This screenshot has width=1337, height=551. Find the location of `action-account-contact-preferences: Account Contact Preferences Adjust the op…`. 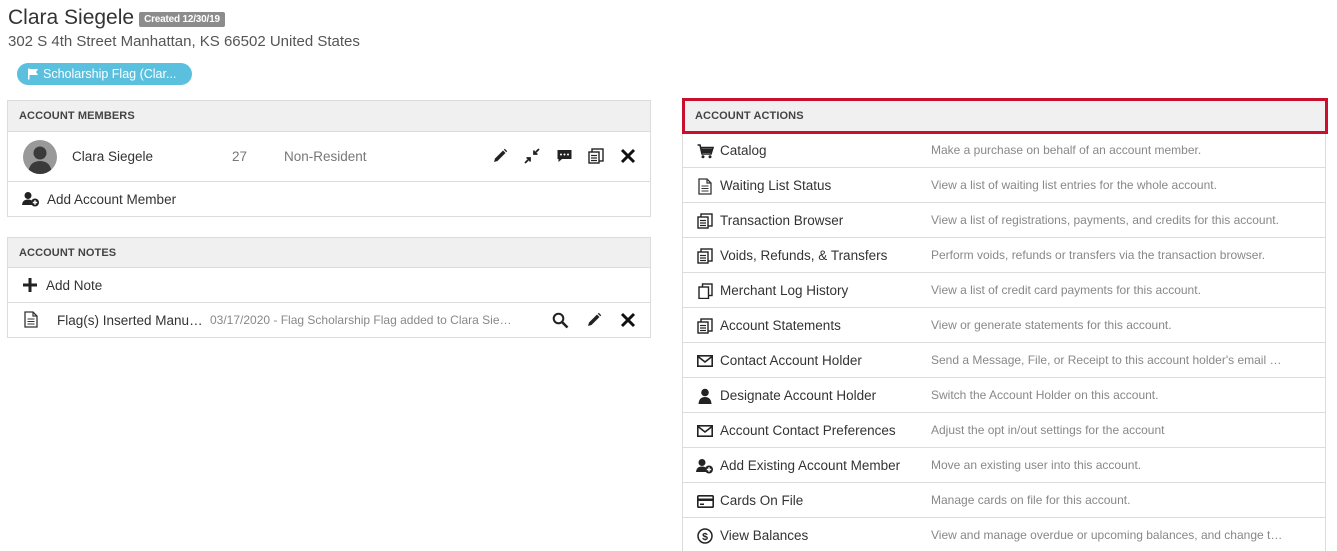

action-account-contact-preferences: Account Contact Preferences Adjust the op… is located at coordinates (1004, 430).